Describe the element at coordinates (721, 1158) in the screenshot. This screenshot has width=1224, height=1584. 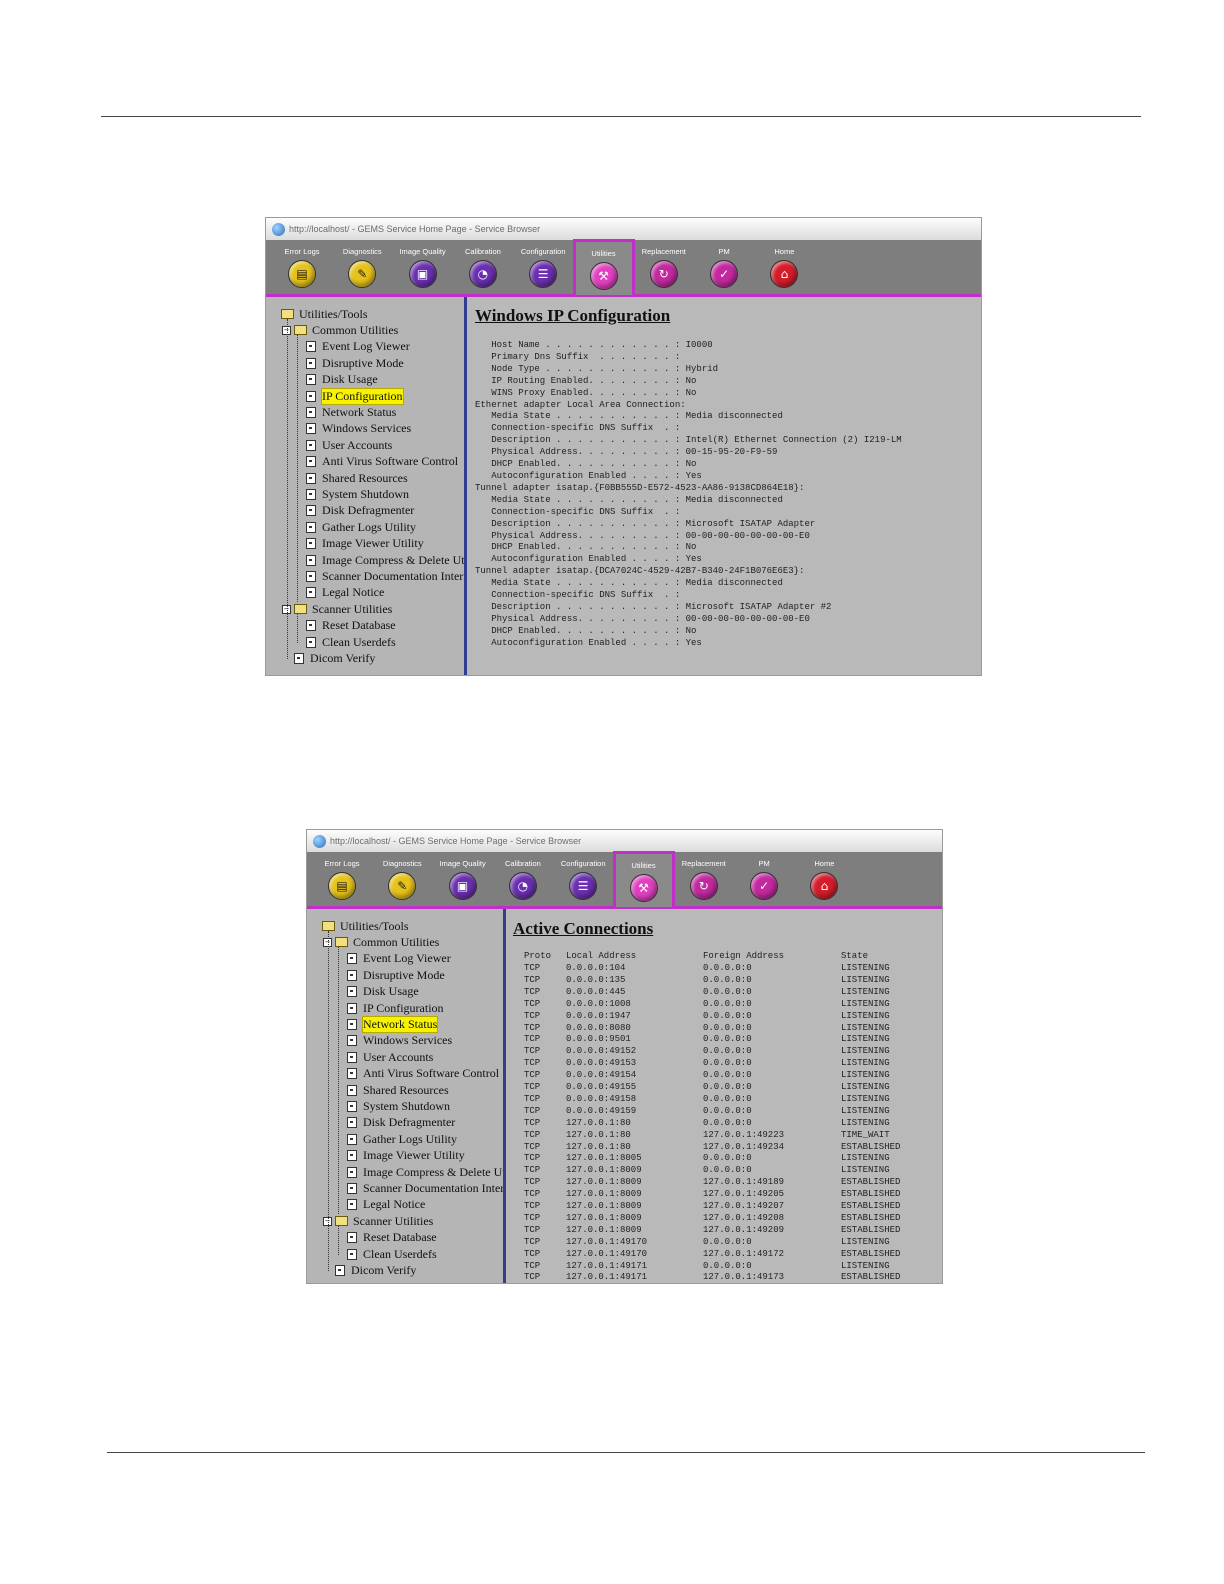
I see `table-row: TCP 127.0.0.1:8005 0.0.0.0:0 LISTENING` at that location.